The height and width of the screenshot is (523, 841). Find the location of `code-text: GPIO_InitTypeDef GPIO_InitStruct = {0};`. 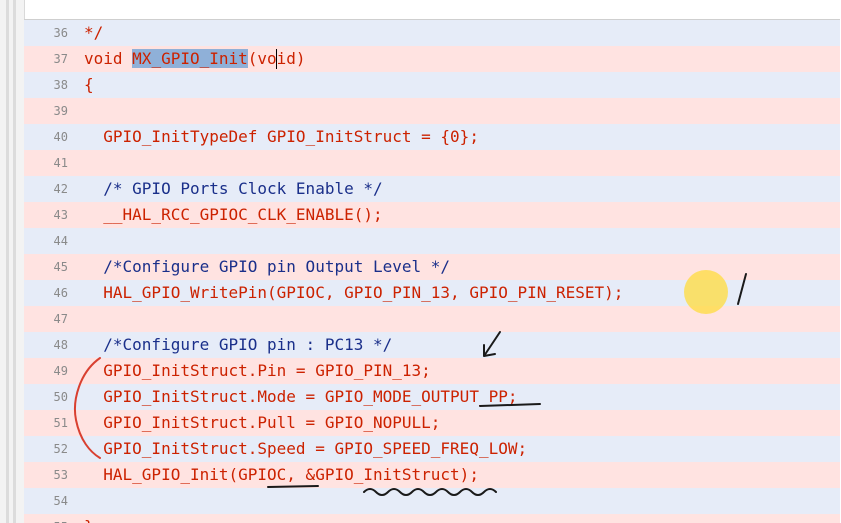

code-text: GPIO_InitTypeDef GPIO_InitStruct = {0}; is located at coordinates (281, 137).